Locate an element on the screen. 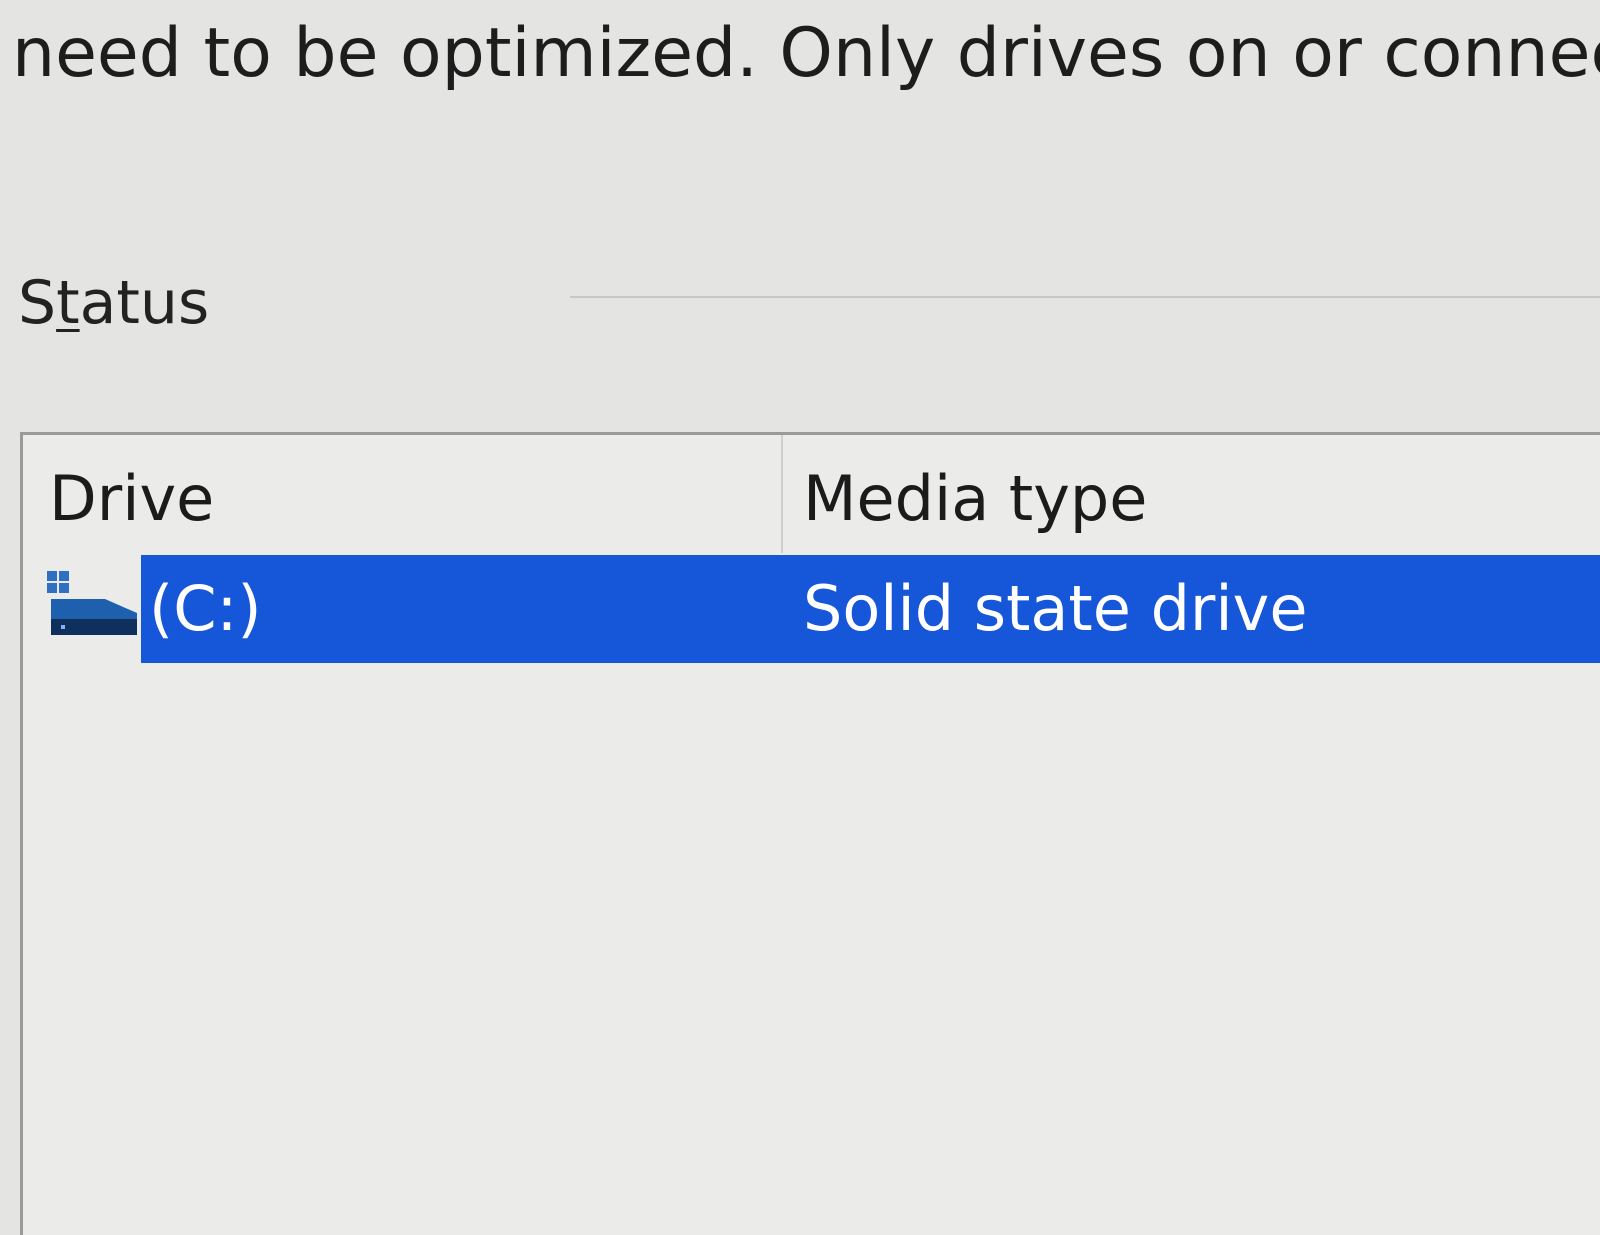 The image size is (1600, 1235). selected-row-highlight: (C:) Solid state drive is located at coordinates (870, 609).